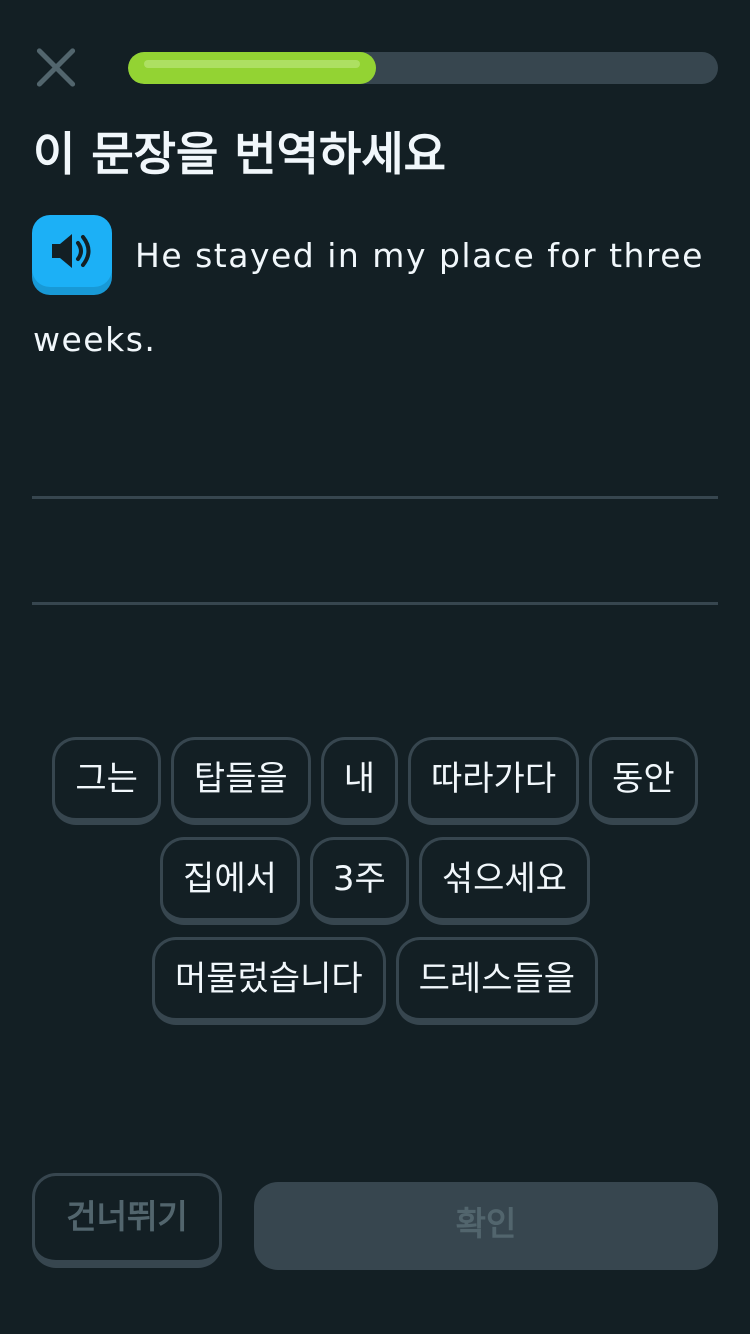 Image resolution: width=750 pixels, height=1334 pixels. I want to click on word-chip: 섞으세요, so click(504, 881).